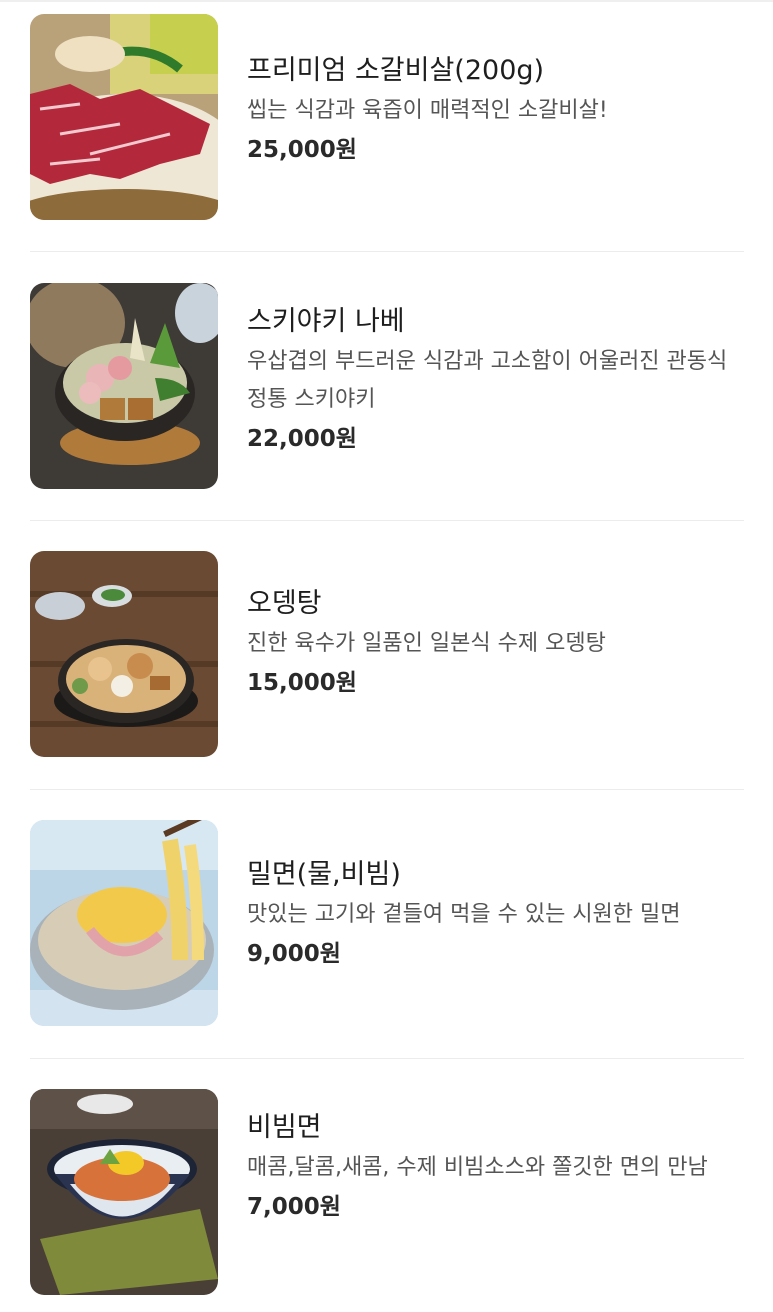 Image resolution: width=773 pixels, height=1312 pixels. What do you see at coordinates (396, 70) in the screenshot?
I see `menu-item-name: 프리미엄 소갈비살(200g)` at bounding box center [396, 70].